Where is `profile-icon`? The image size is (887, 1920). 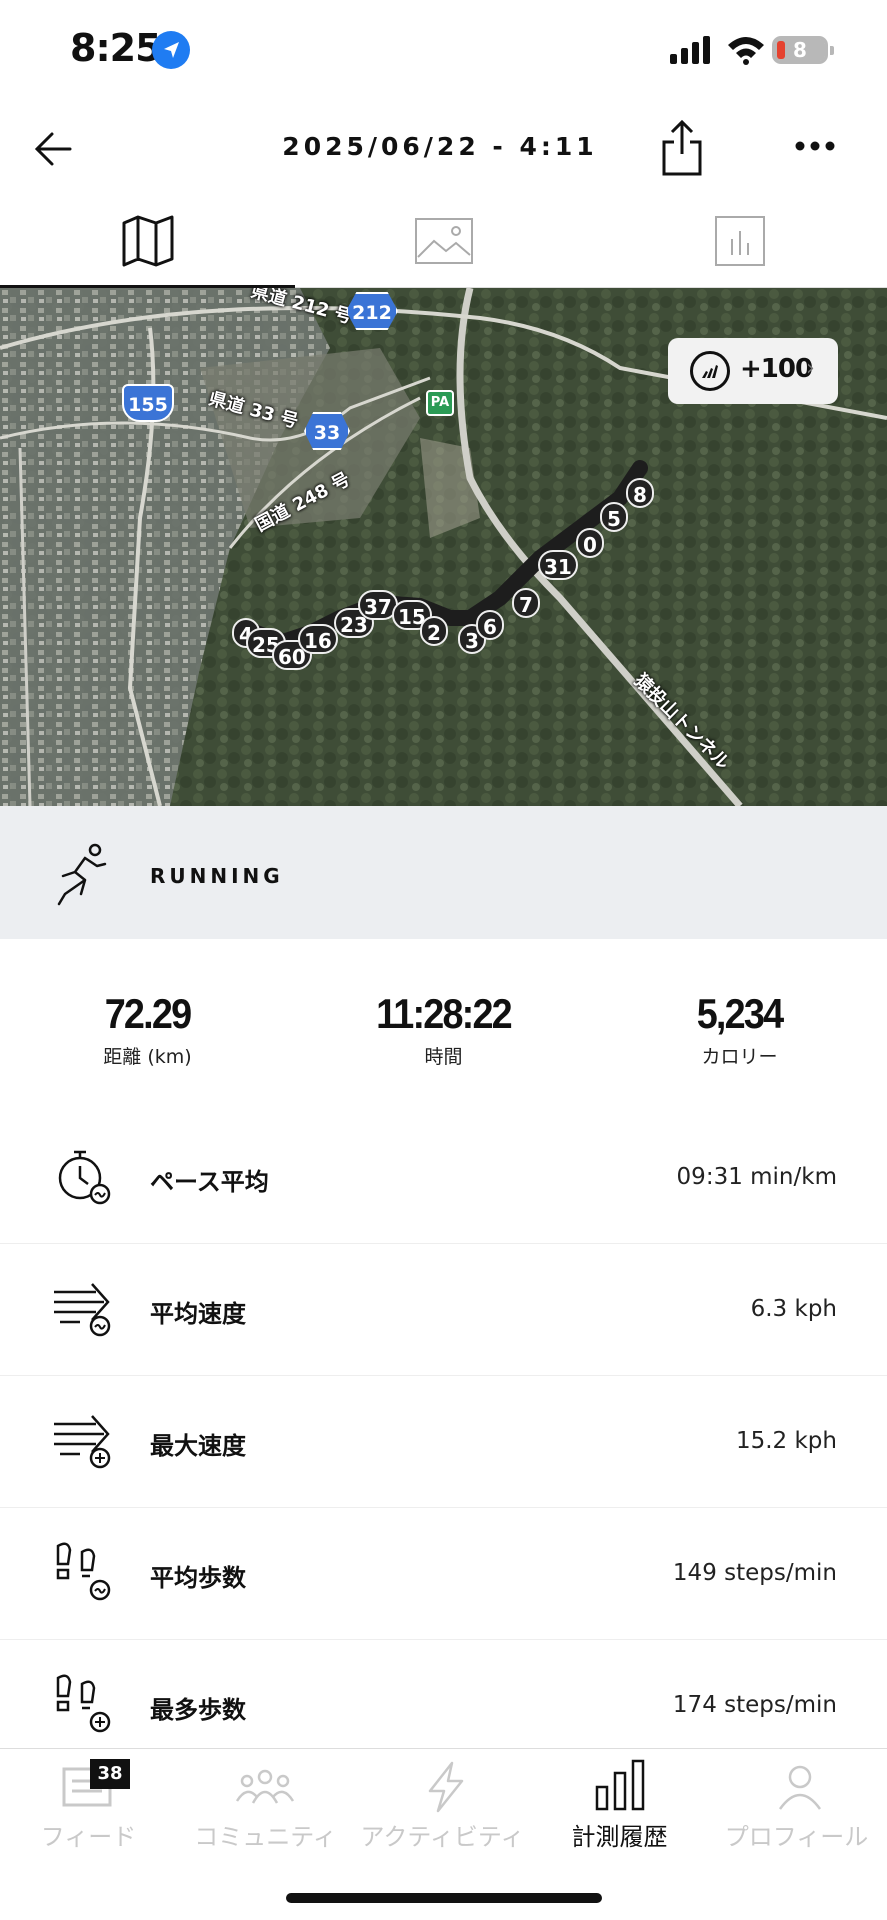 profile-icon is located at coordinates (800, 1787).